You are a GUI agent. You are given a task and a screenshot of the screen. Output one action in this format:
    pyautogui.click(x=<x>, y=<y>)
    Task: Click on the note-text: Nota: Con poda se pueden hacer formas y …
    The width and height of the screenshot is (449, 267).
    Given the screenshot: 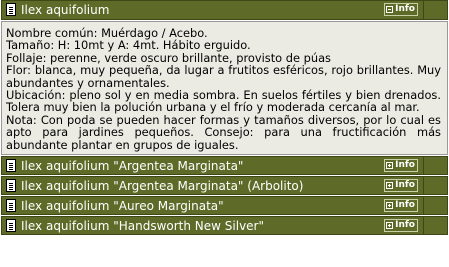 What is the action you would take?
    pyautogui.click(x=223, y=132)
    